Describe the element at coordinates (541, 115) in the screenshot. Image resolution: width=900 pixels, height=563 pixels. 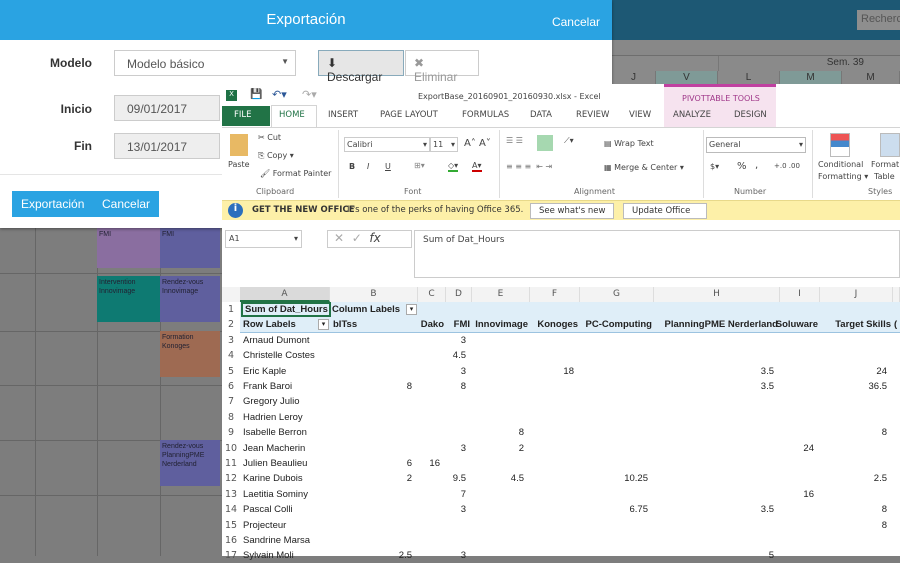
I see `tab-data: DATA` at that location.